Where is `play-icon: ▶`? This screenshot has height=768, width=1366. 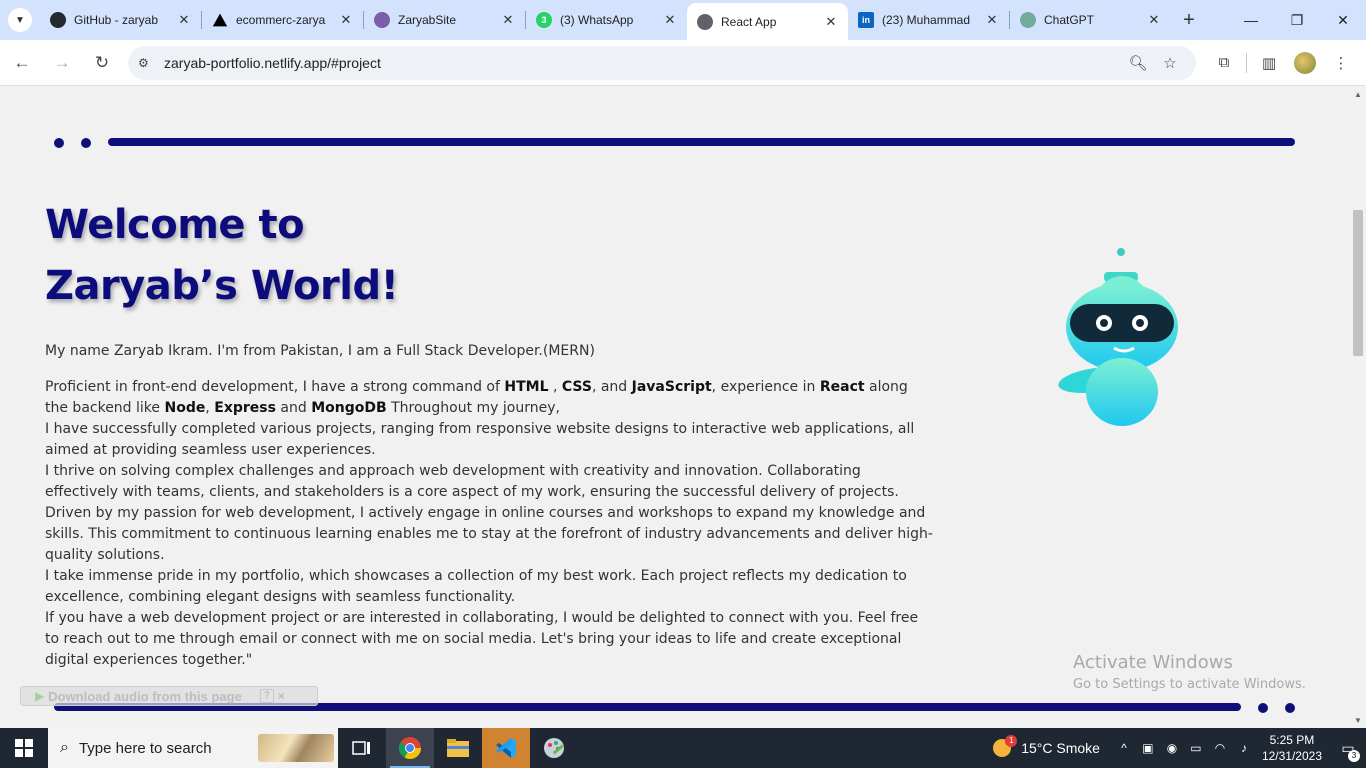 play-icon: ▶ is located at coordinates (40, 696).